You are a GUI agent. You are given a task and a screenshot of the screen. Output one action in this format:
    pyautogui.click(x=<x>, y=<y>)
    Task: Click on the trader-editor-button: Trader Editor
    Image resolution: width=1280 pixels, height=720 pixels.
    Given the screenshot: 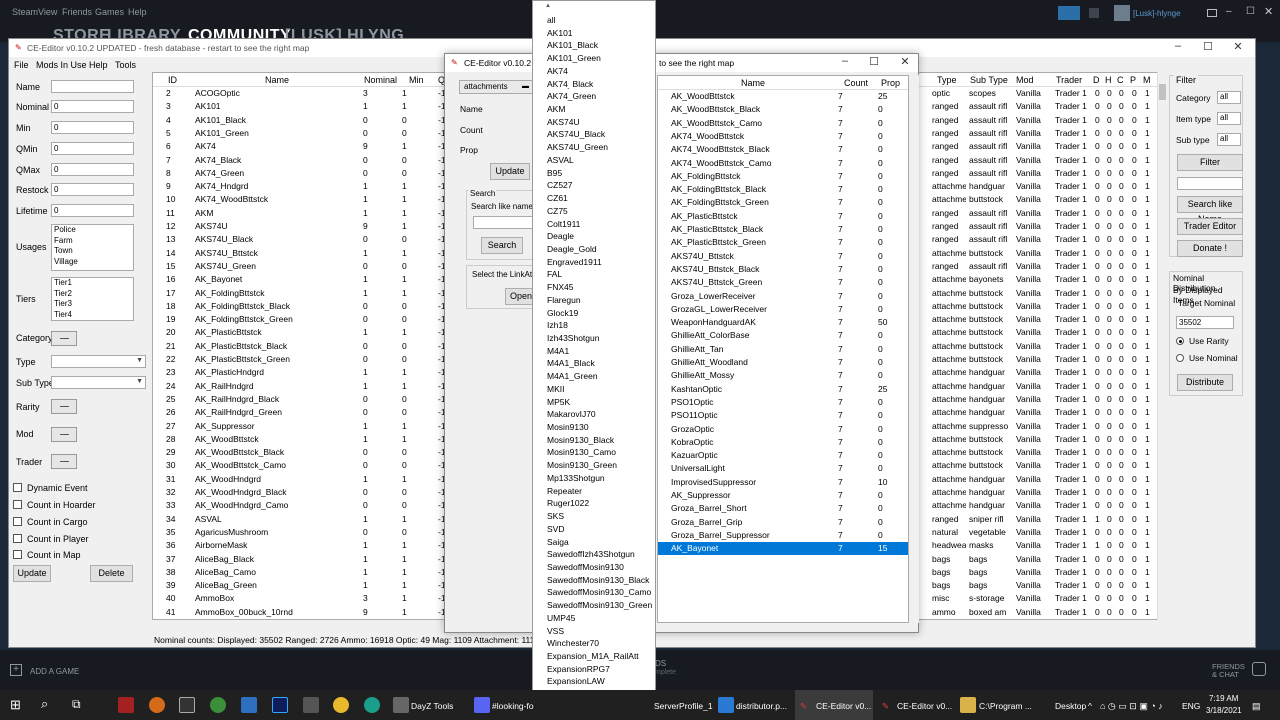 What is the action you would take?
    pyautogui.click(x=1210, y=226)
    